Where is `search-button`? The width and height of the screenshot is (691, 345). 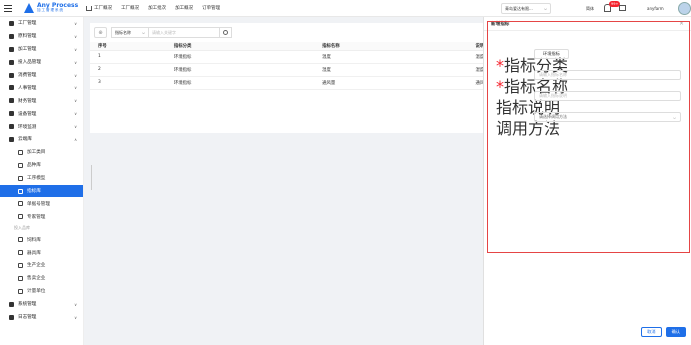
search-button is located at coordinates (225, 32).